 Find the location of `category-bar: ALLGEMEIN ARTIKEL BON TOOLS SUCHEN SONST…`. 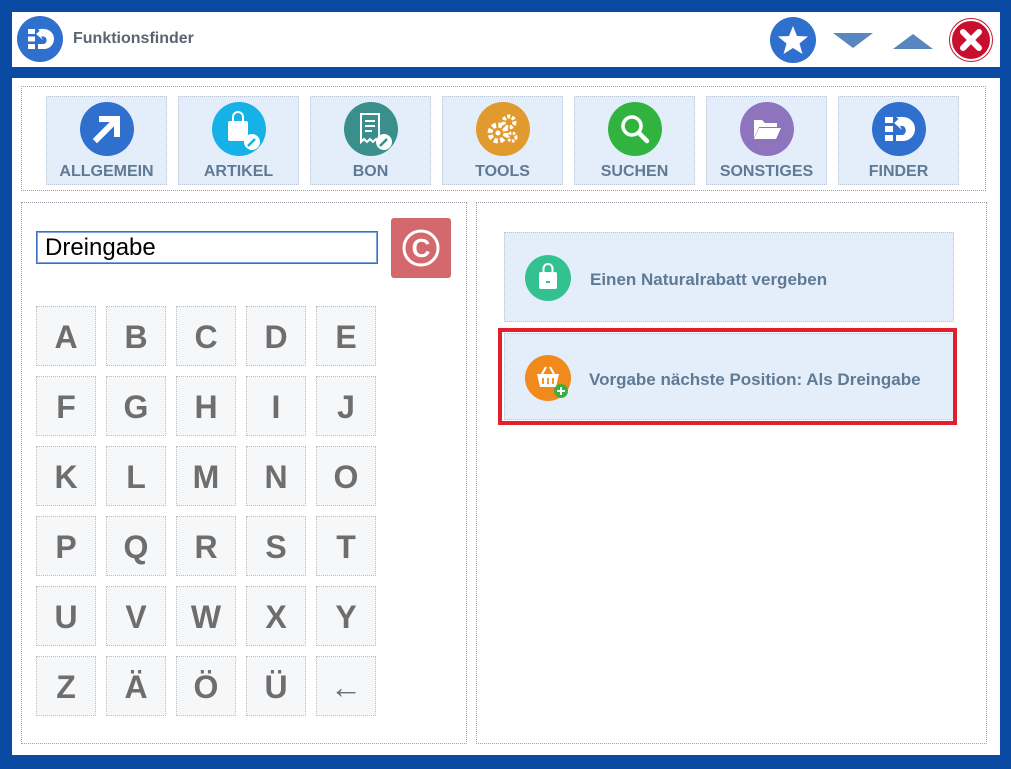

category-bar: ALLGEMEIN ARTIKEL BON TOOLS SUCHEN SONST… is located at coordinates (503, 138).